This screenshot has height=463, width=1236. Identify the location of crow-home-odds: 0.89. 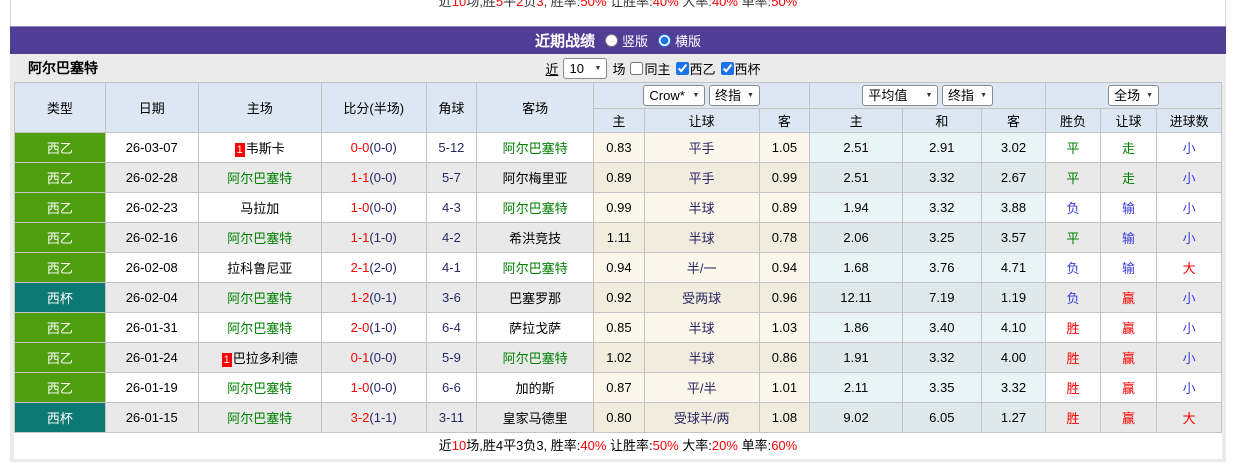
(619, 177).